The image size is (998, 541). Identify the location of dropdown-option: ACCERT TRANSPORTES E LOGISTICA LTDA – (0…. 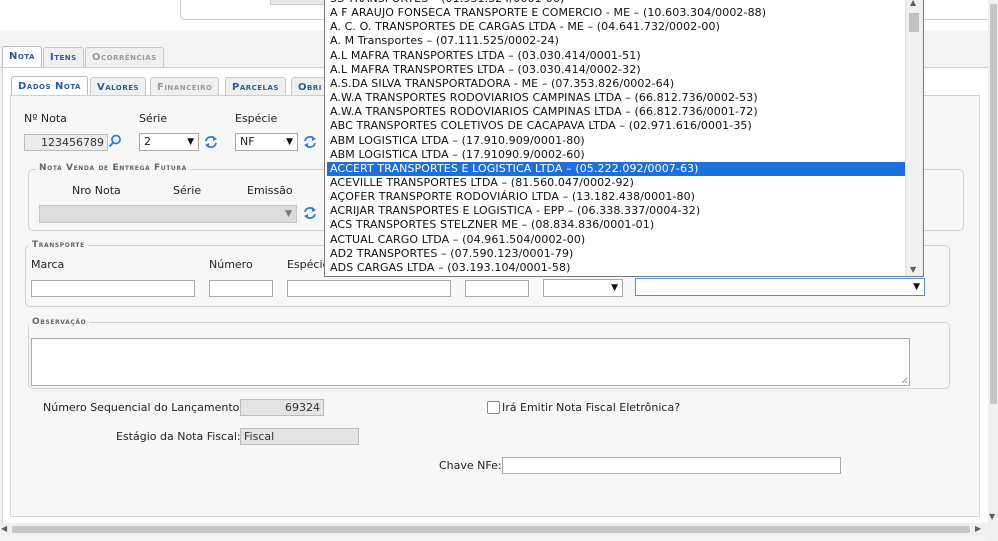
(616, 168).